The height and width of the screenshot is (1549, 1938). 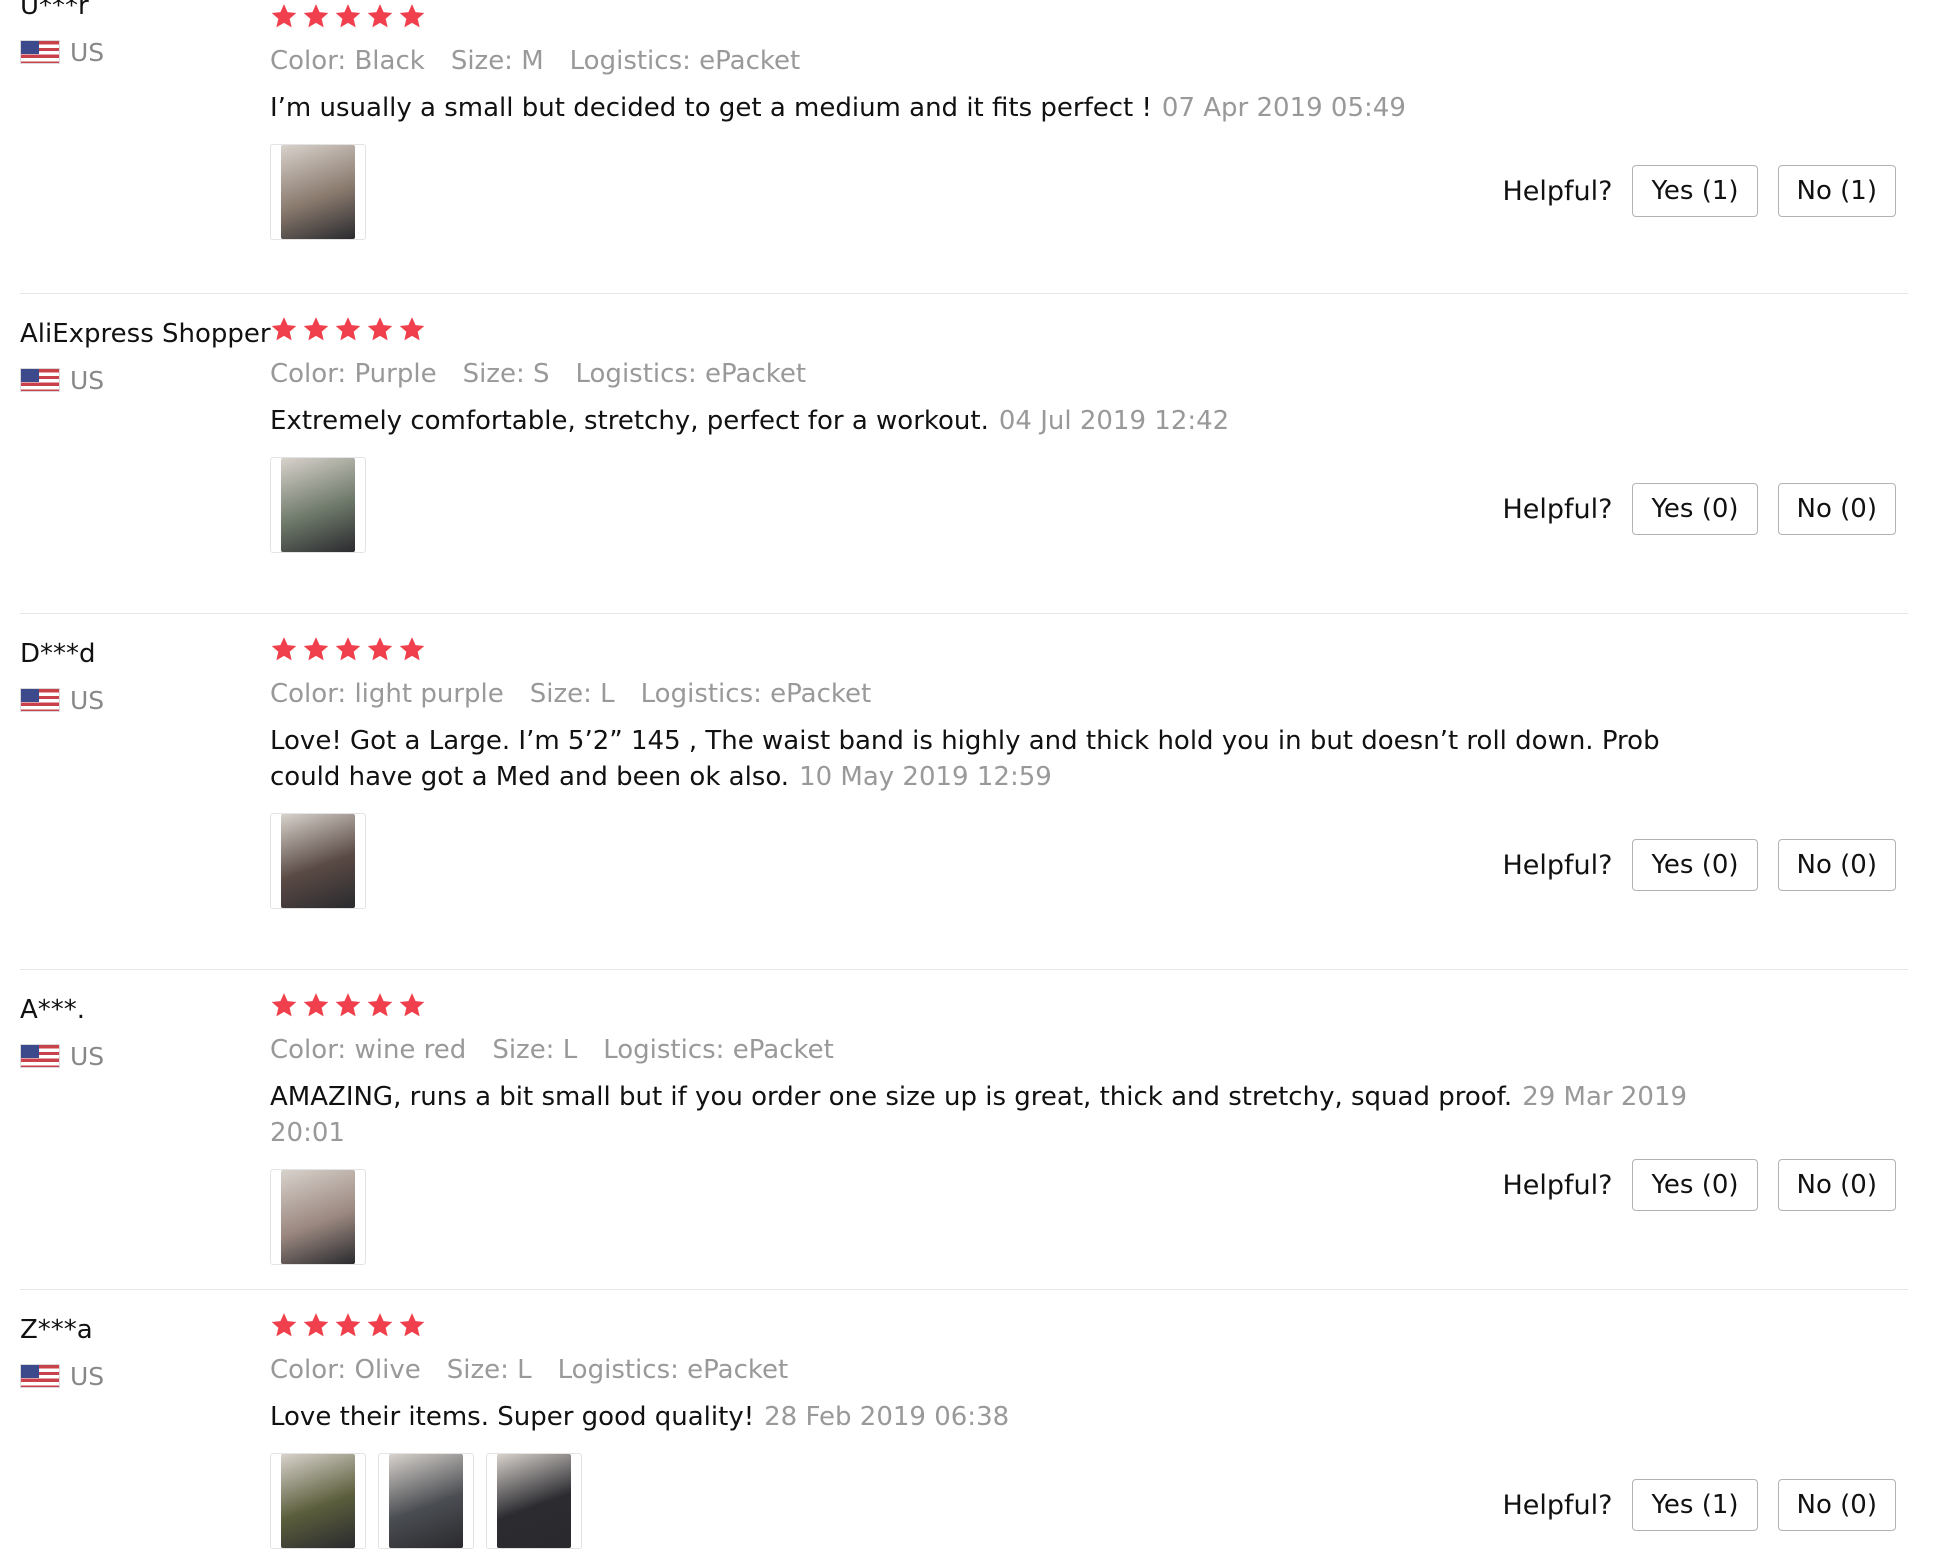 I want to click on helpful-vote: Helpful? Yes (1) No (1), so click(x=1699, y=191).